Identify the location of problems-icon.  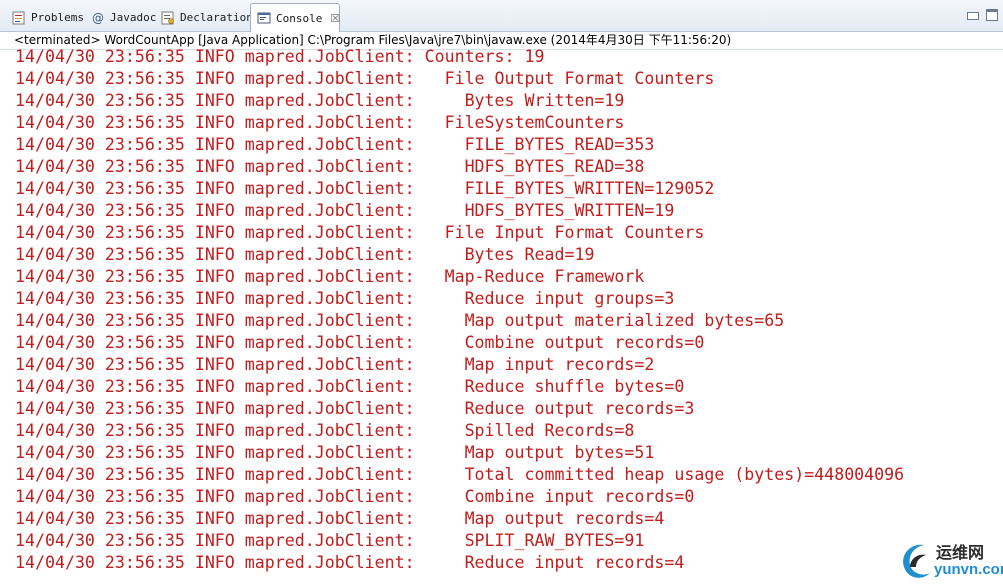
(19, 18).